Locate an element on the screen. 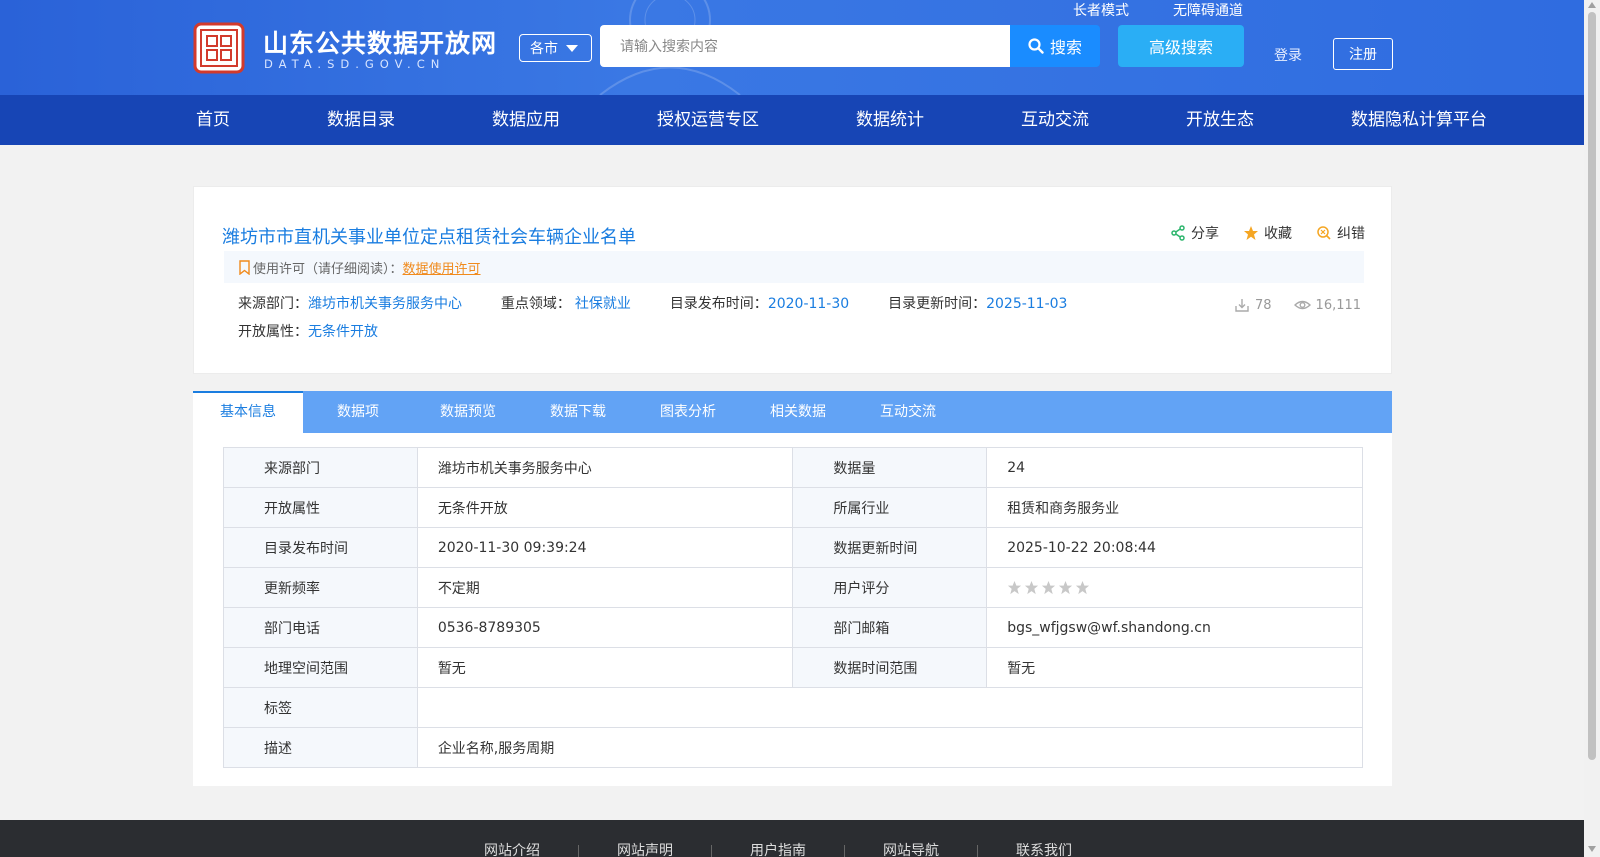  favorite-button: 收藏 is located at coordinates (1267, 233).